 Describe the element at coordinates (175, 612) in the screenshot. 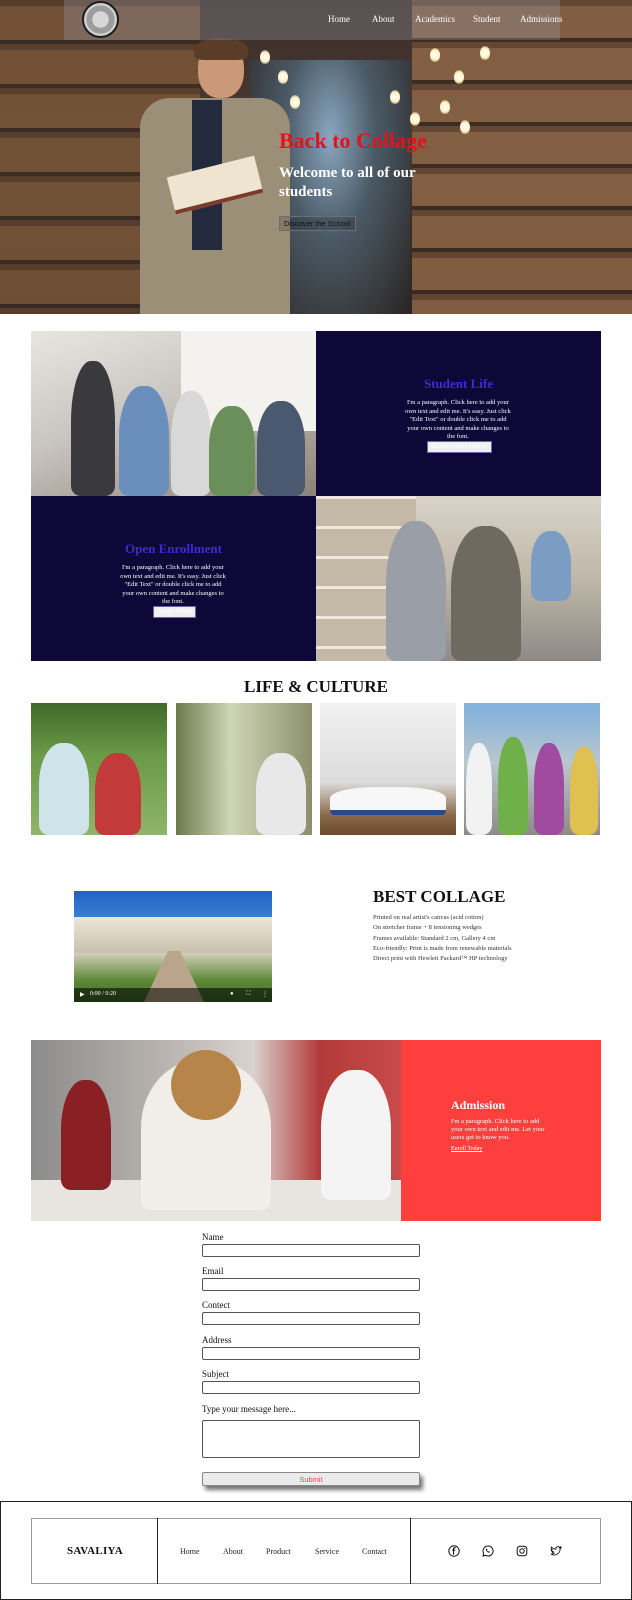

I see `apply-today-button: Apply Today` at that location.